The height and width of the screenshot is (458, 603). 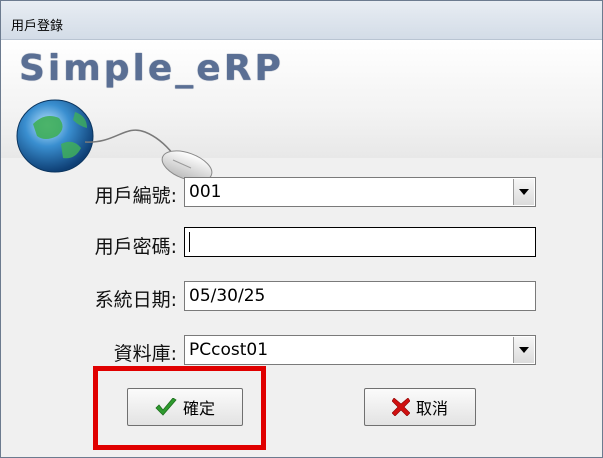 What do you see at coordinates (360, 242) in the screenshot?
I see `password-input` at bounding box center [360, 242].